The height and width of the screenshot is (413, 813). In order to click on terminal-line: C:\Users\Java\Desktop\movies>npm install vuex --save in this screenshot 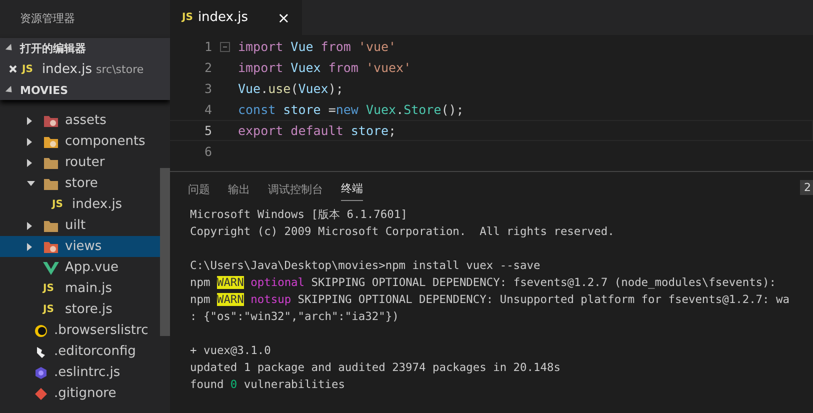, I will do `click(365, 265)`.